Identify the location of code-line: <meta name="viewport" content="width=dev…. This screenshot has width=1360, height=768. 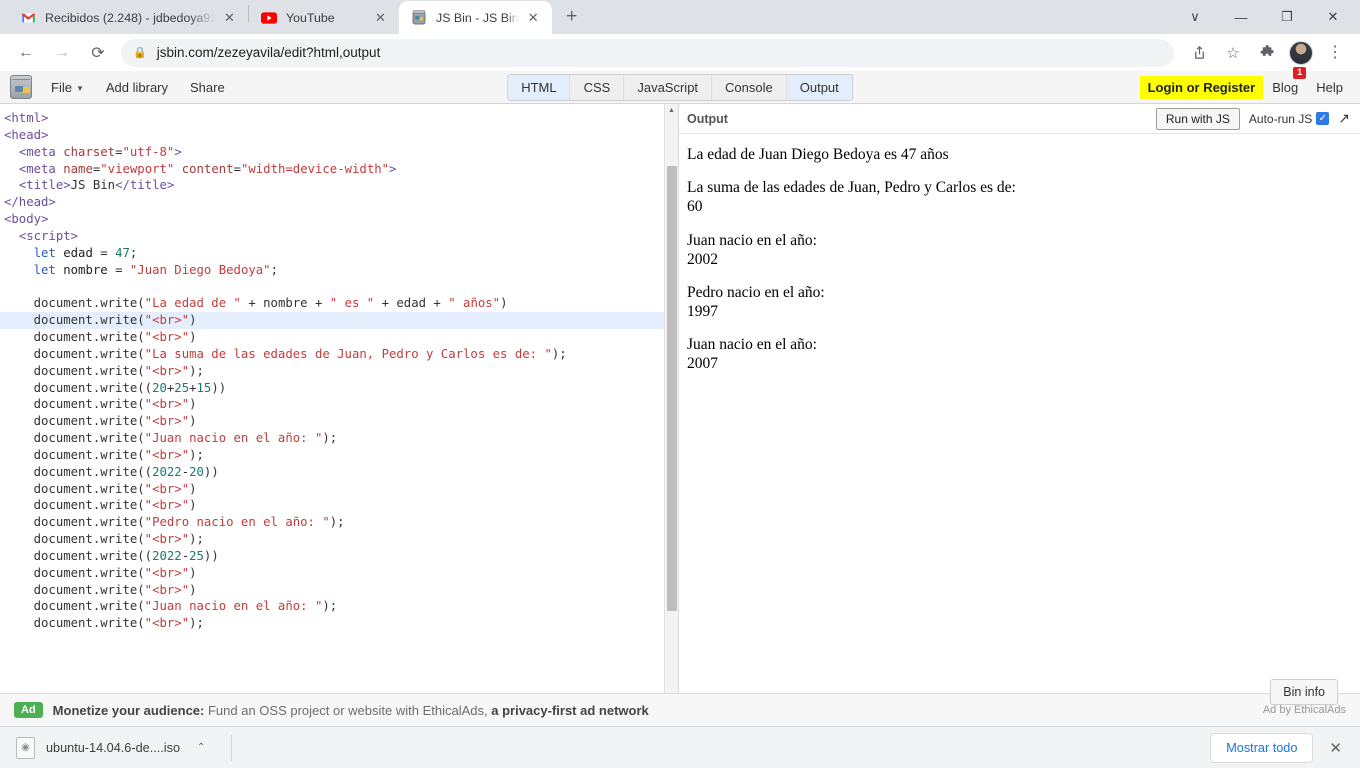
(339, 169).